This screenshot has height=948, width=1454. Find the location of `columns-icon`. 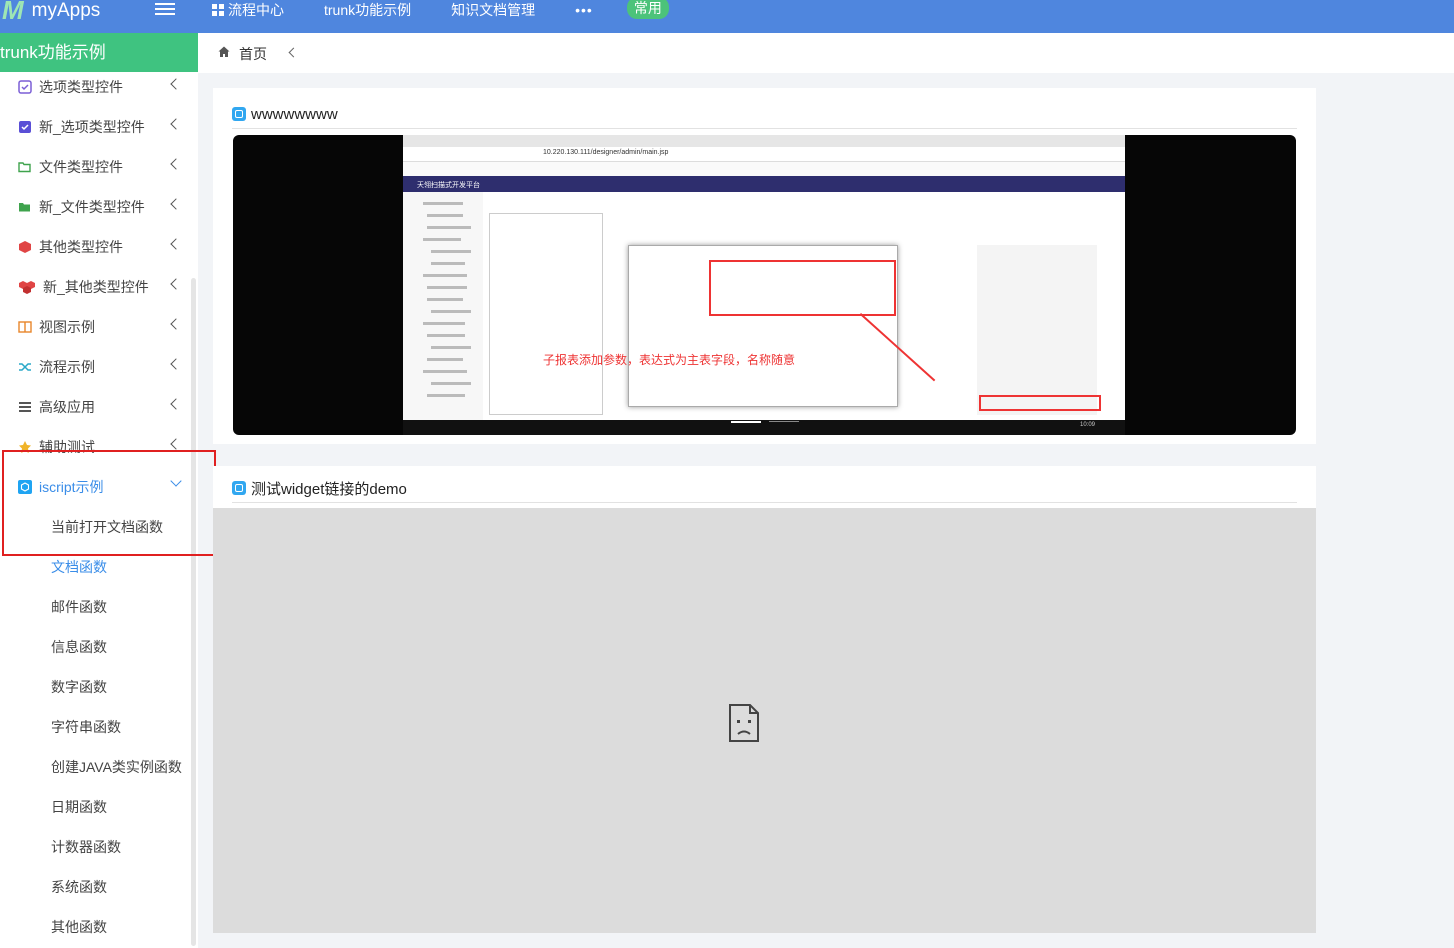

columns-icon is located at coordinates (25, 327).